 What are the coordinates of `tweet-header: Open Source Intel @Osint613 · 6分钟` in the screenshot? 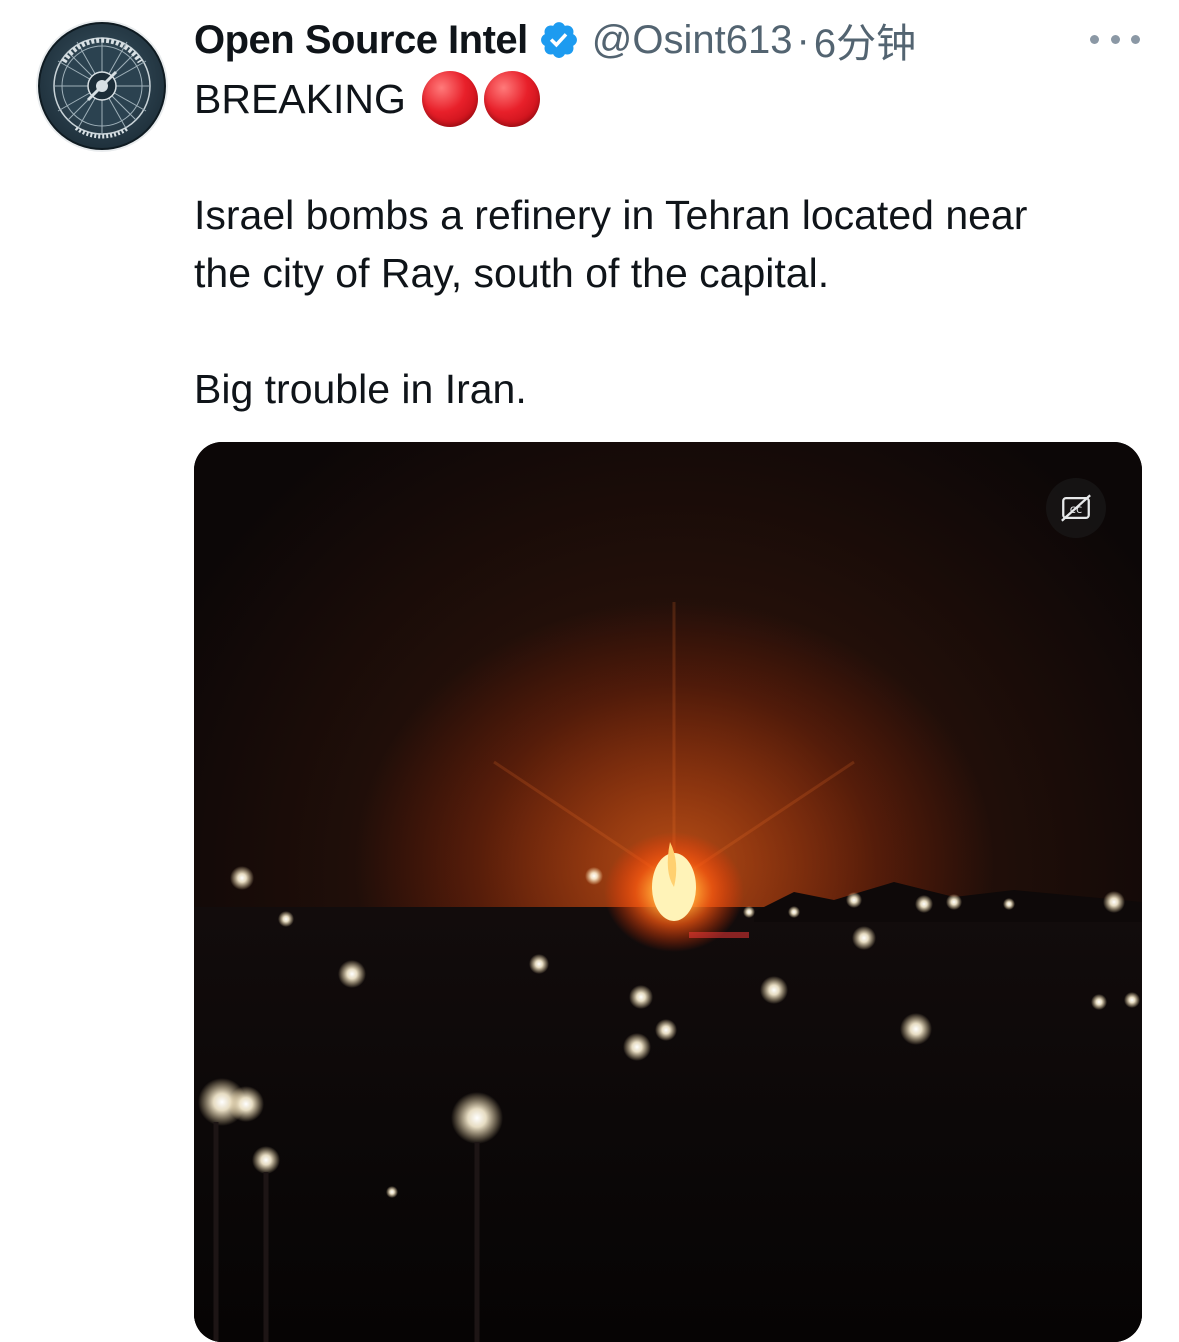 It's located at (555, 40).